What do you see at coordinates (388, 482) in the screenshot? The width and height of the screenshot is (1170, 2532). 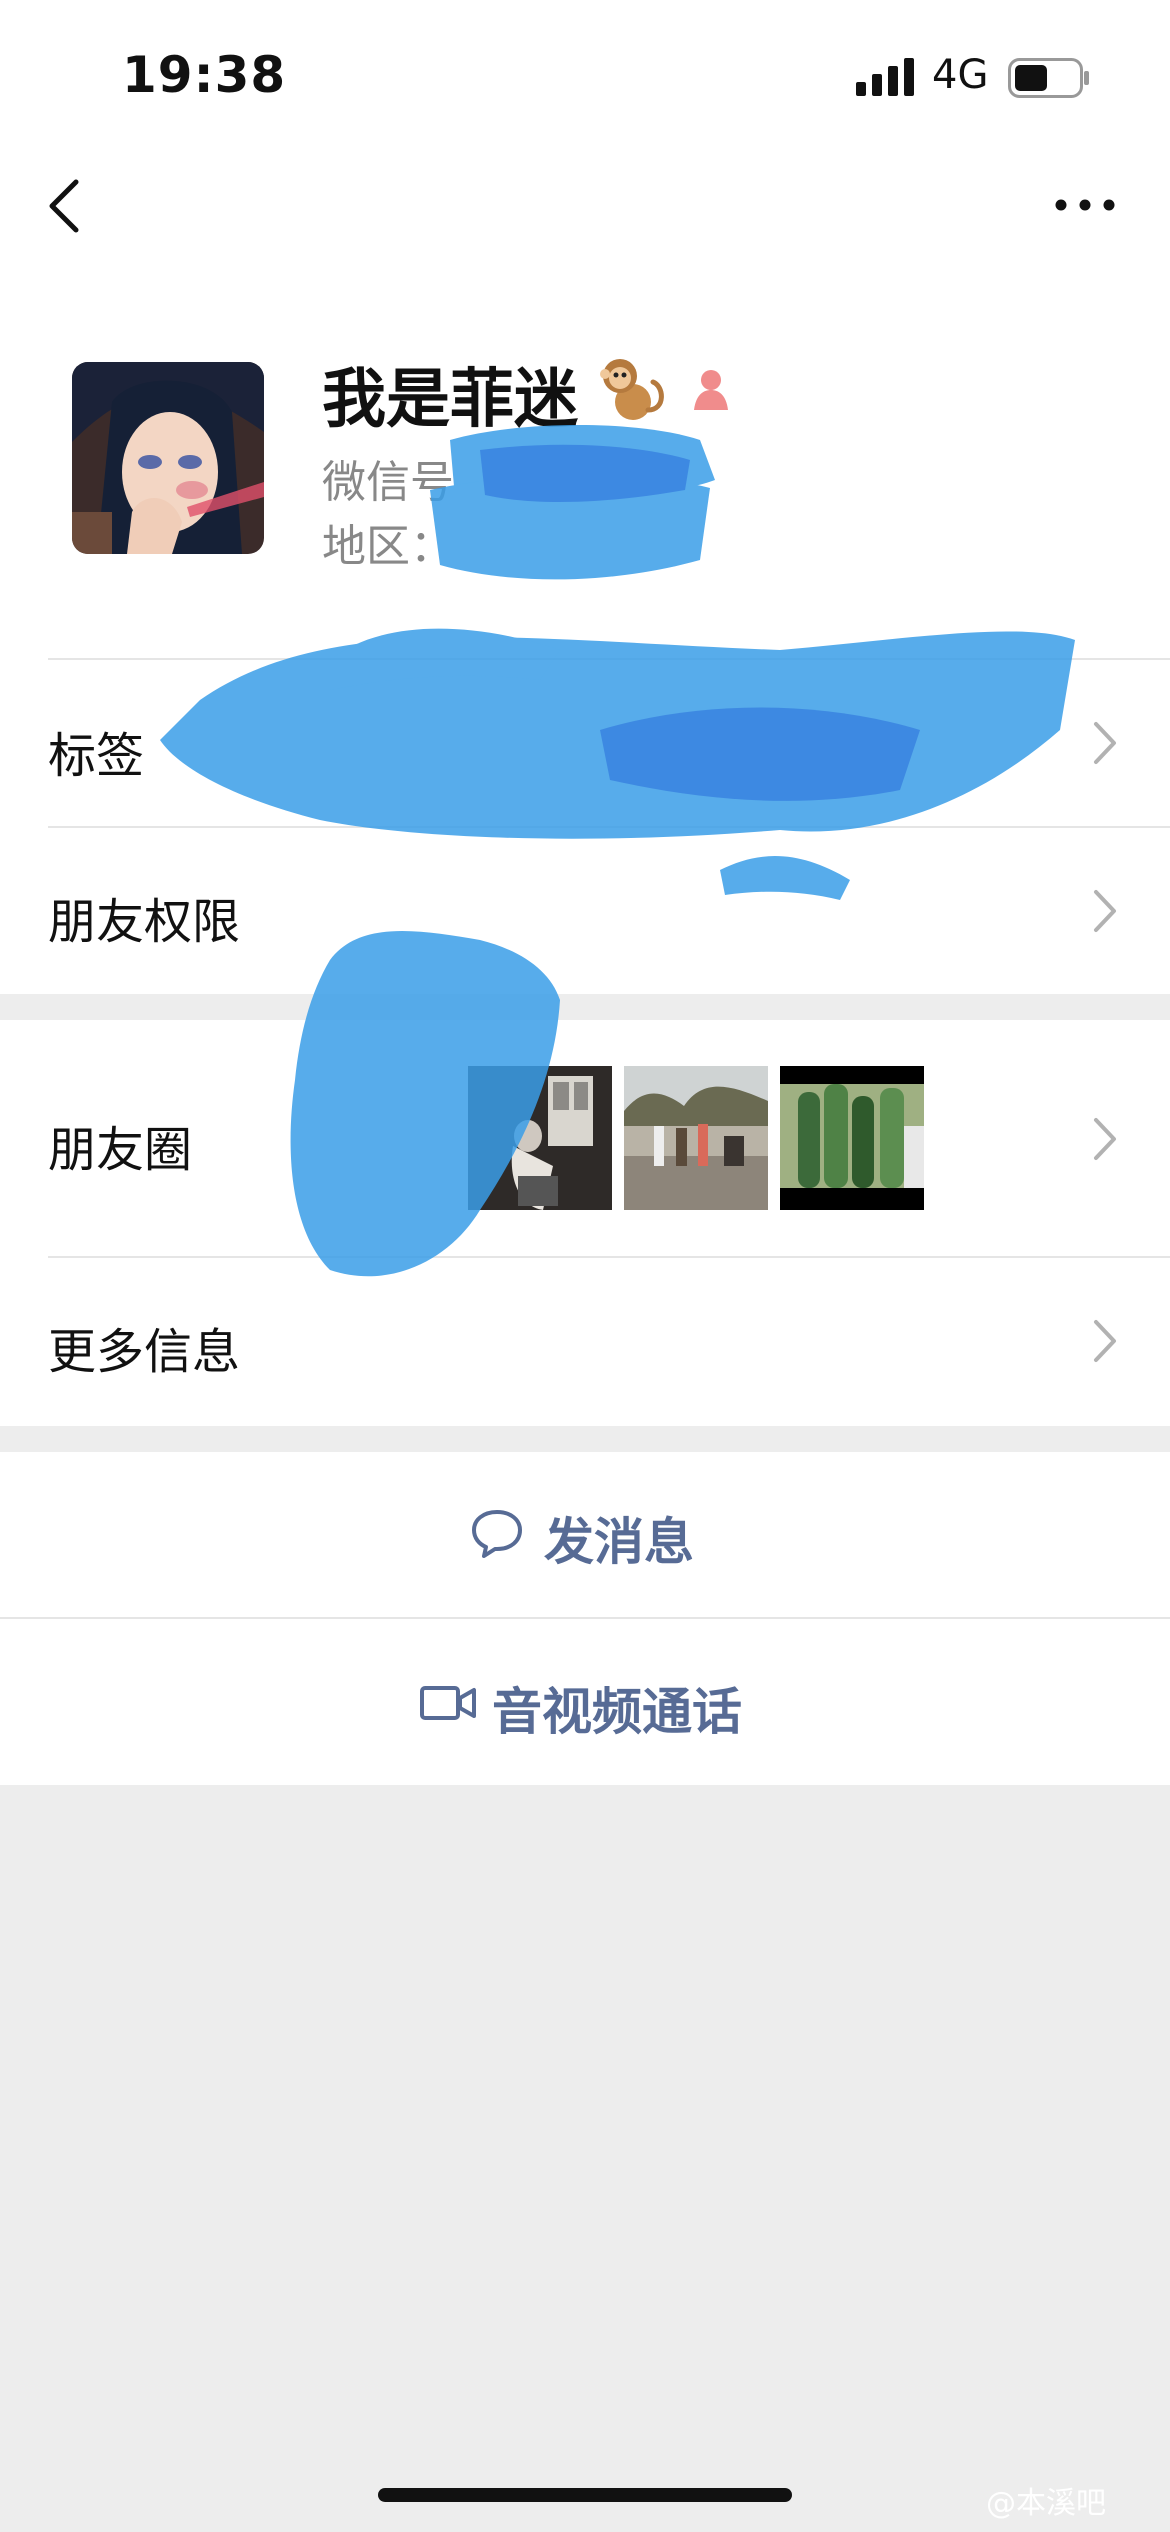 I see `wechat-id-label: 微信号` at bounding box center [388, 482].